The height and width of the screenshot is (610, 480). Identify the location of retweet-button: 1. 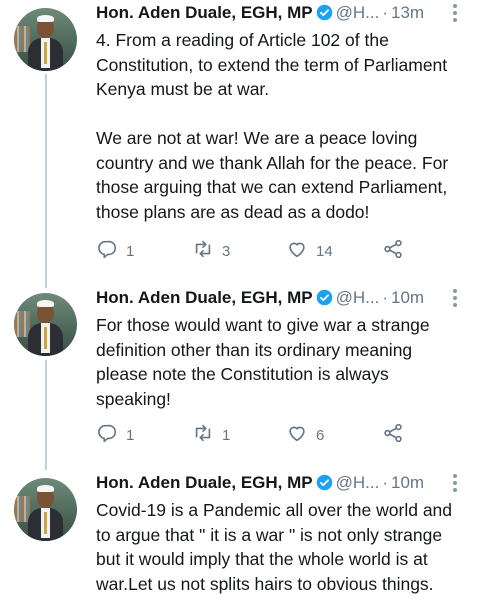
(211, 435).